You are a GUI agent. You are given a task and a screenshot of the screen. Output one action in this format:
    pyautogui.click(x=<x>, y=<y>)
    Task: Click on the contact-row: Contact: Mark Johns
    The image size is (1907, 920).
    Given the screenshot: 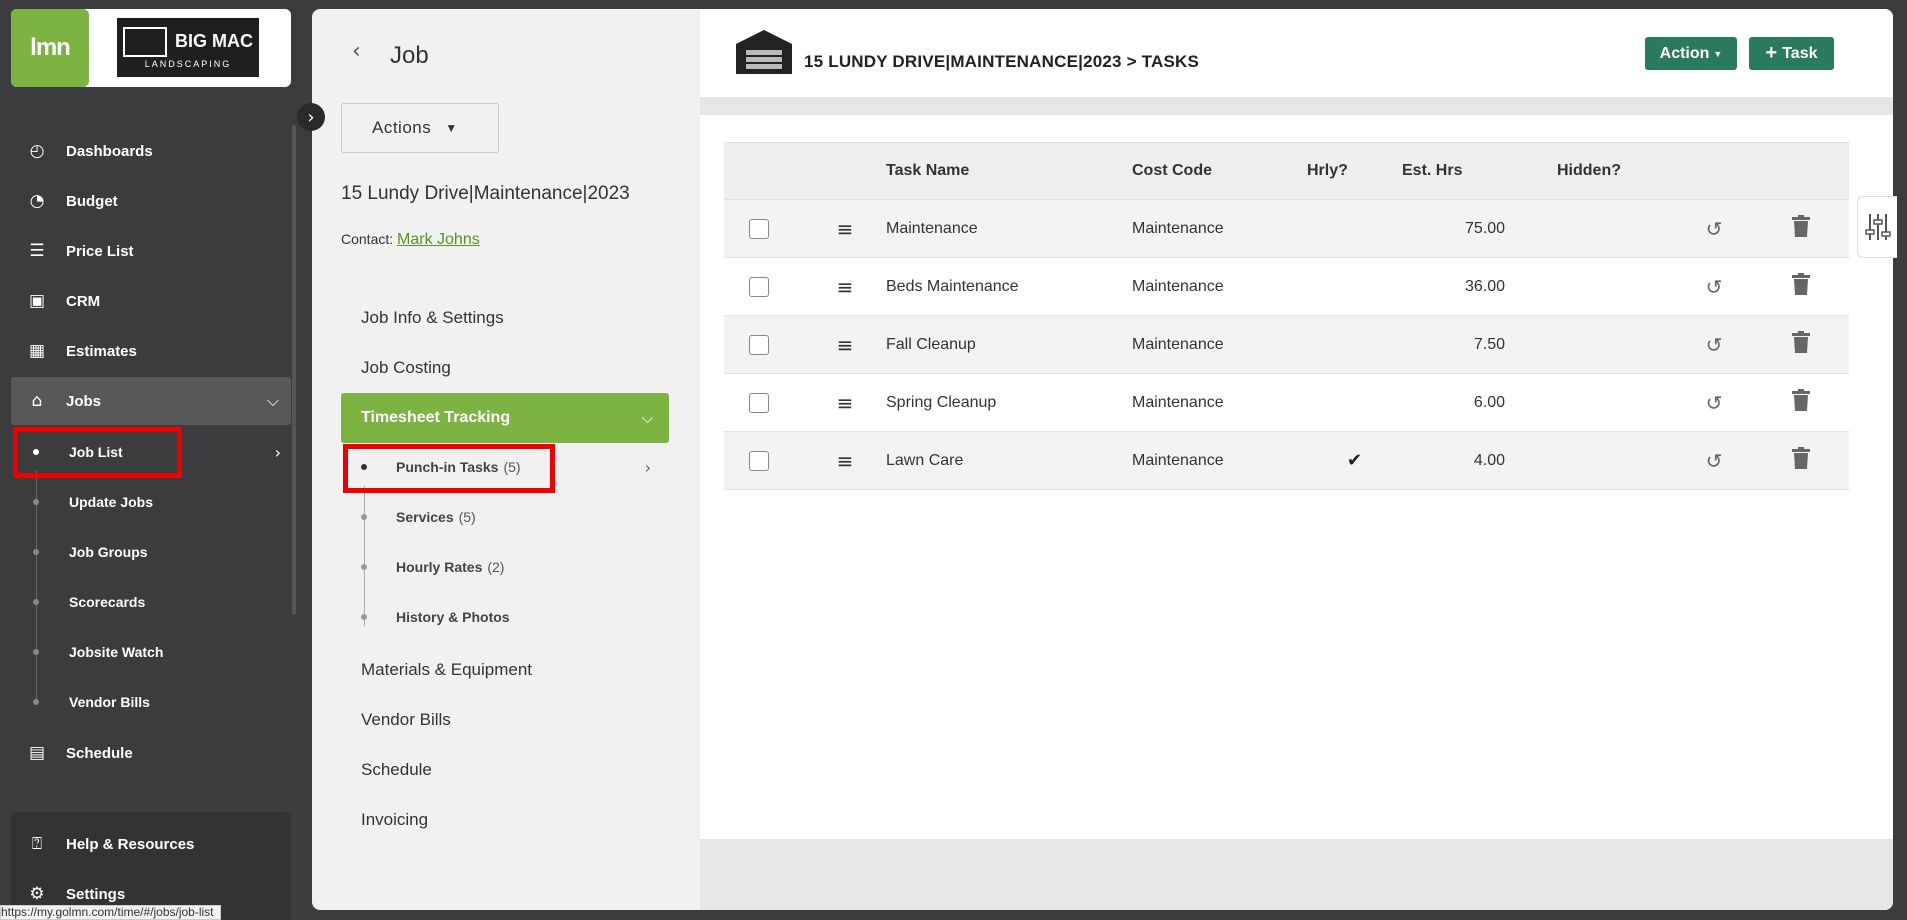 What is the action you would take?
    pyautogui.click(x=410, y=240)
    